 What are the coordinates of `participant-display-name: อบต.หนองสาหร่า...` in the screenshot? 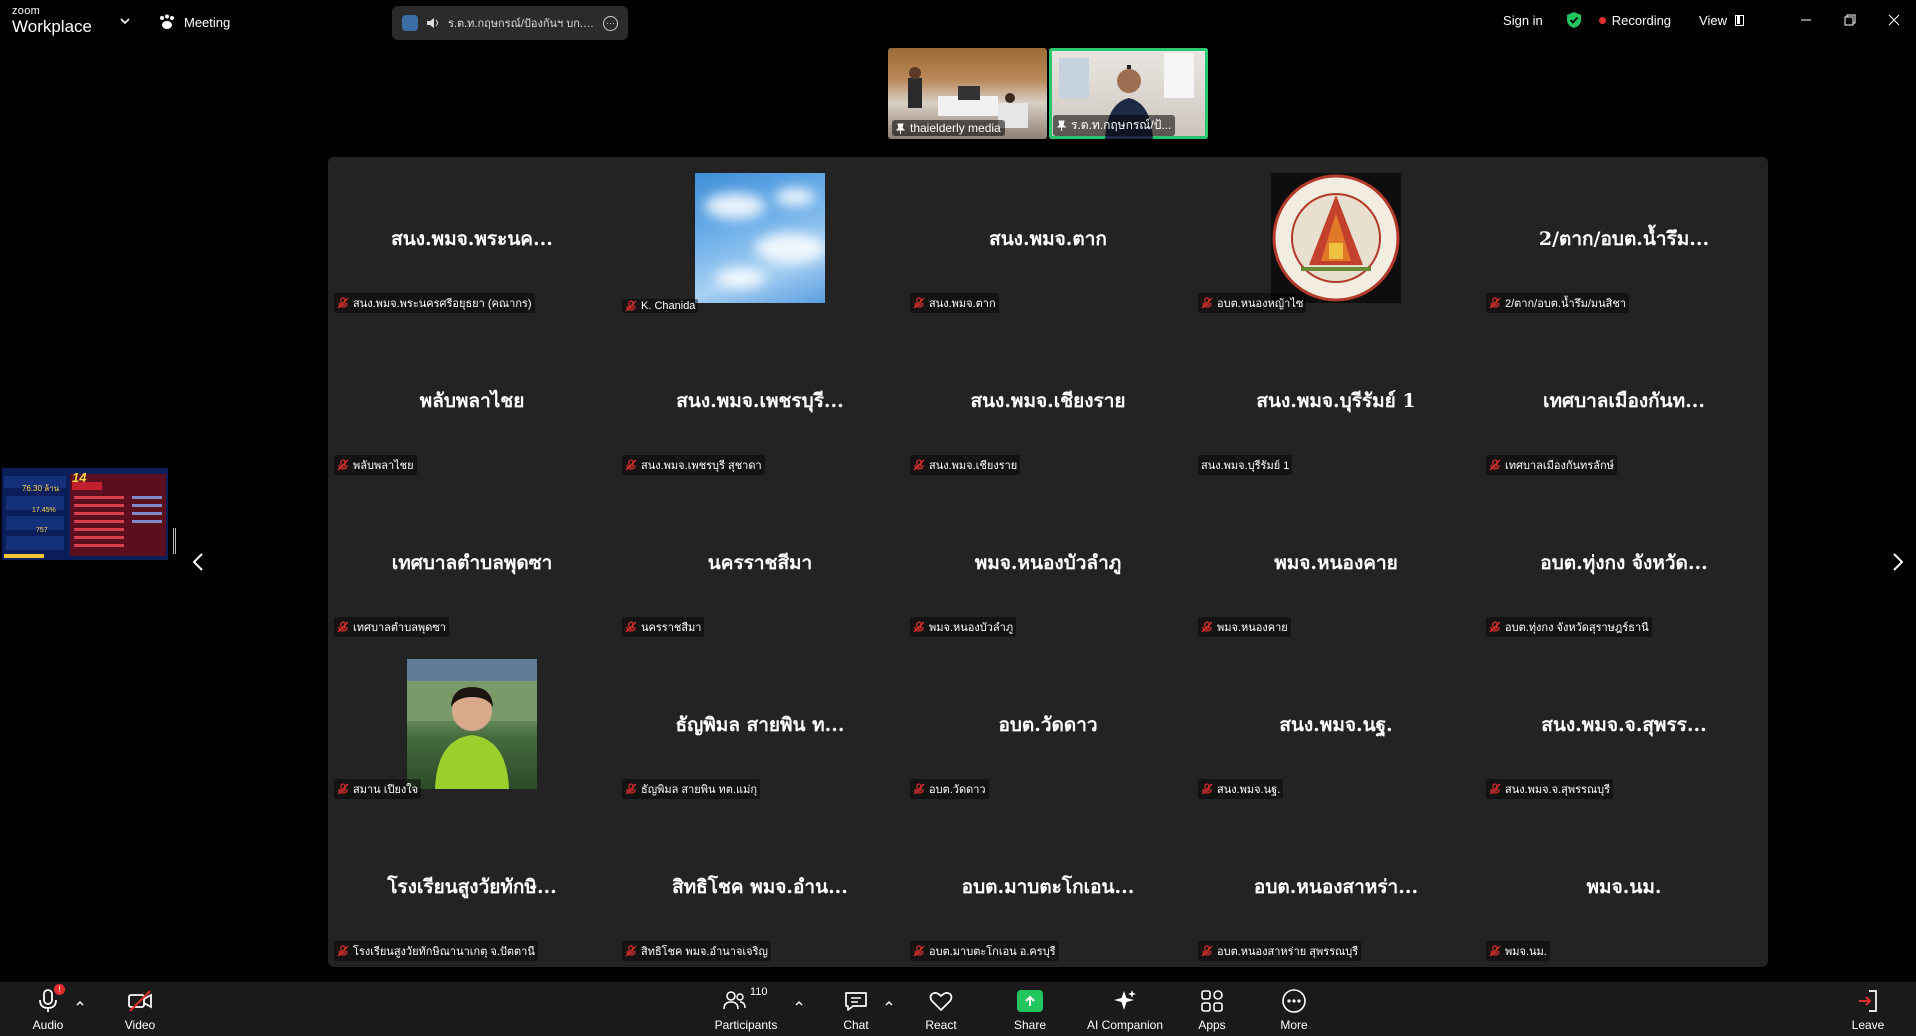 It's located at (1336, 887).